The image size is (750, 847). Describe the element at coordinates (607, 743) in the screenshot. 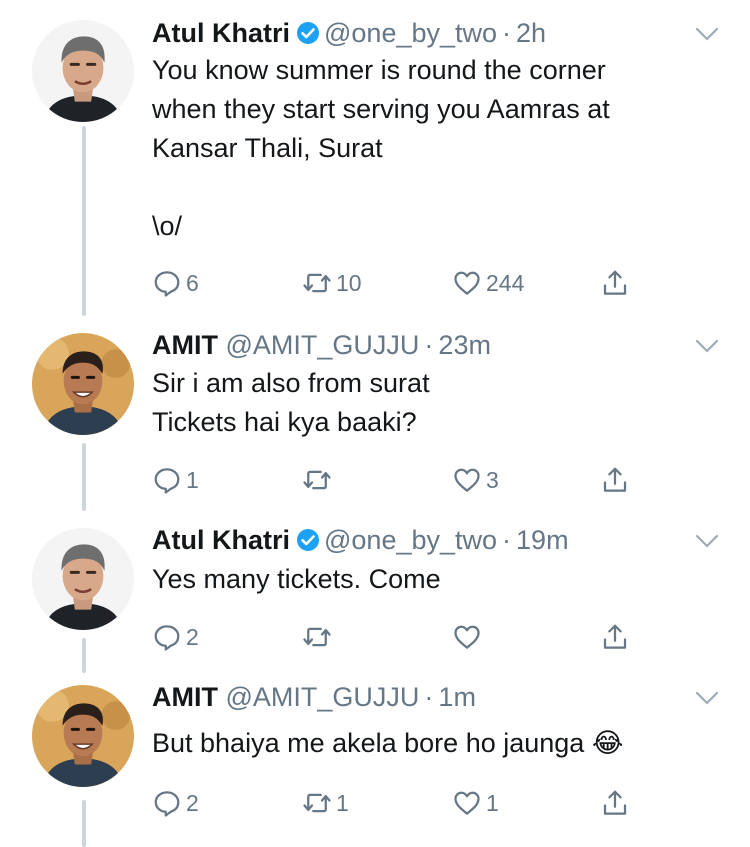

I see `tears-of-joy-emoji: 😂` at that location.